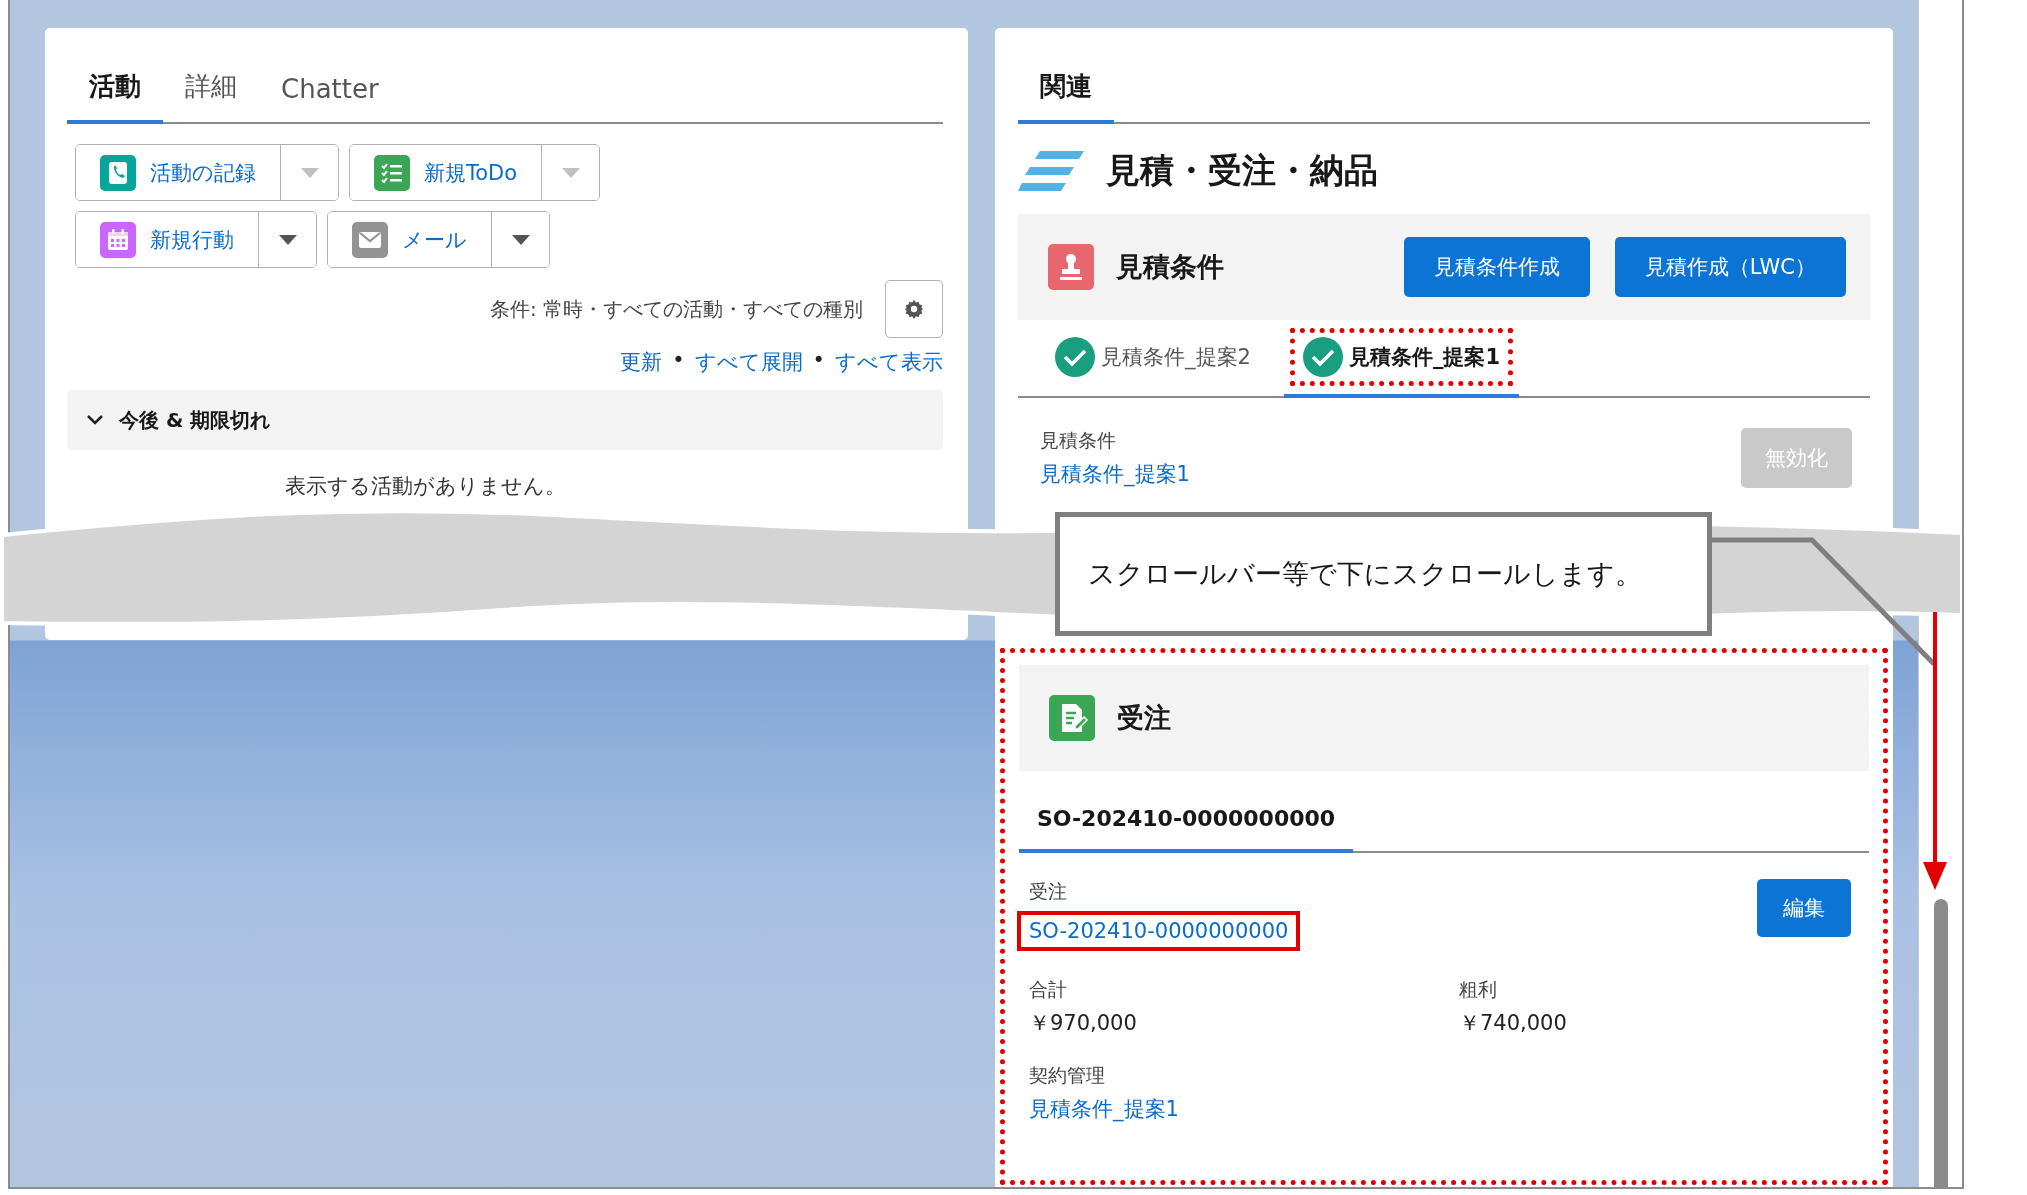  Describe the element at coordinates (1804, 908) in the screenshot. I see `edit-button: 編集` at that location.